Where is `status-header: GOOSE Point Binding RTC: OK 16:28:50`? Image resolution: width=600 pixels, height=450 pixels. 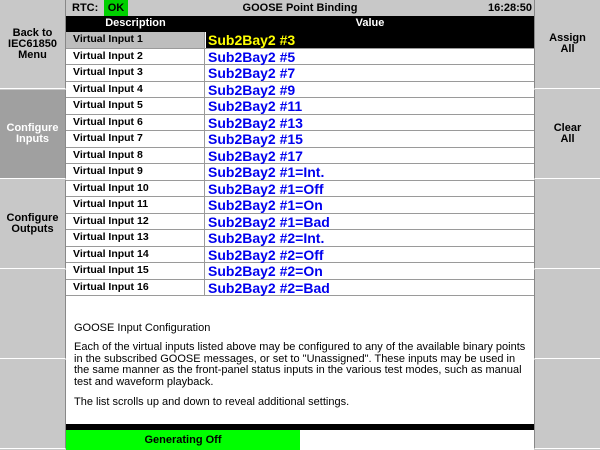 status-header: GOOSE Point Binding RTC: OK 16:28:50 is located at coordinates (300, 8).